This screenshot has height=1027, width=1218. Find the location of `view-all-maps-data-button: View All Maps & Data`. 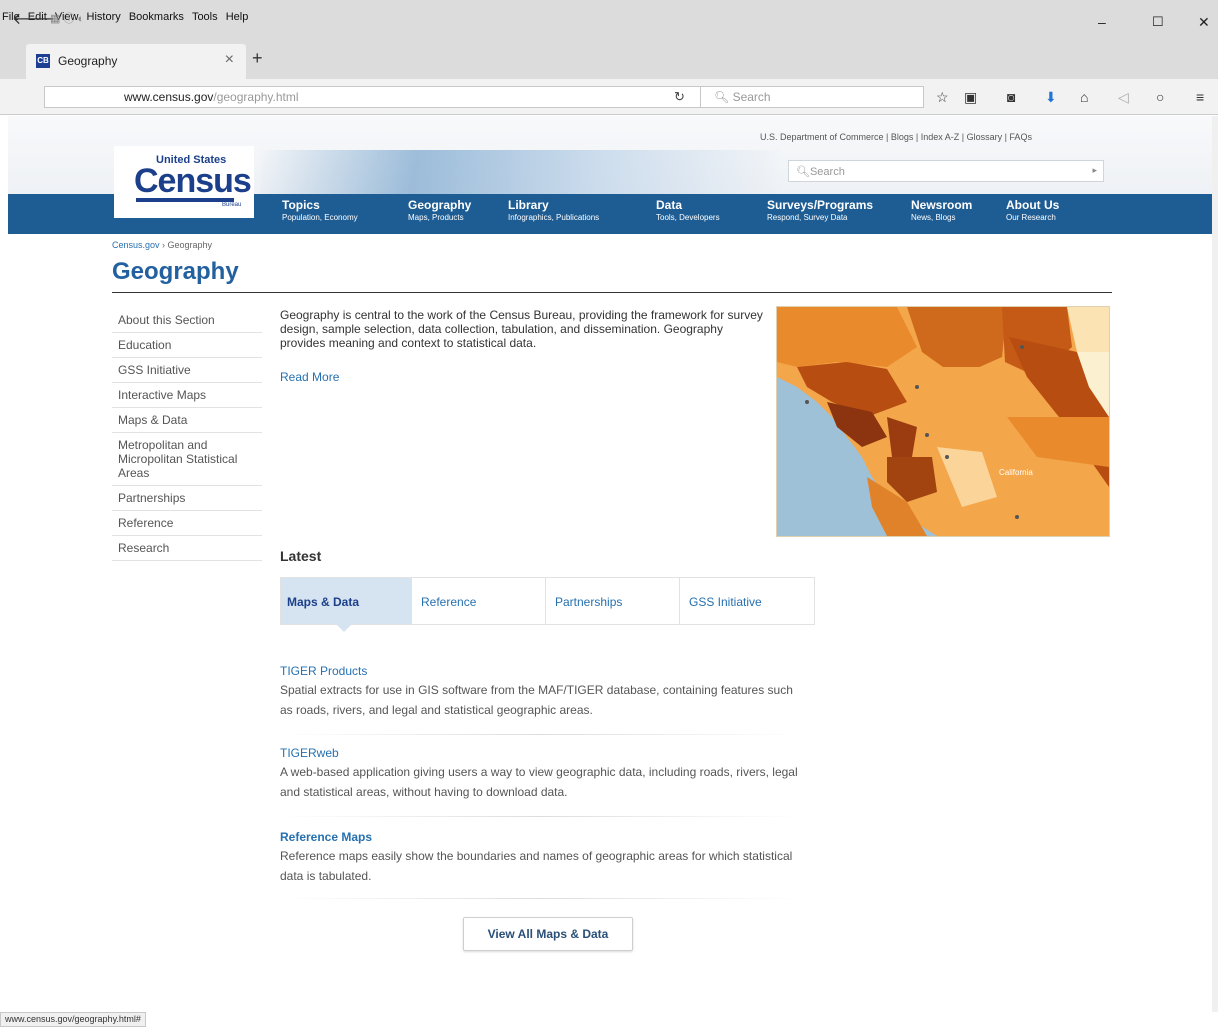

view-all-maps-data-button: View All Maps & Data is located at coordinates (548, 934).